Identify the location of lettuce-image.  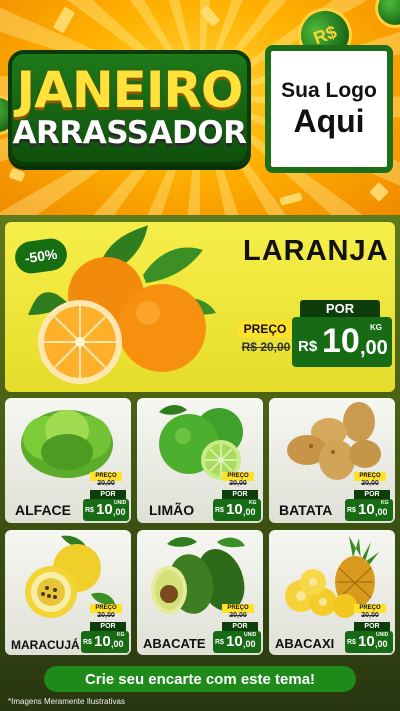
(67, 444).